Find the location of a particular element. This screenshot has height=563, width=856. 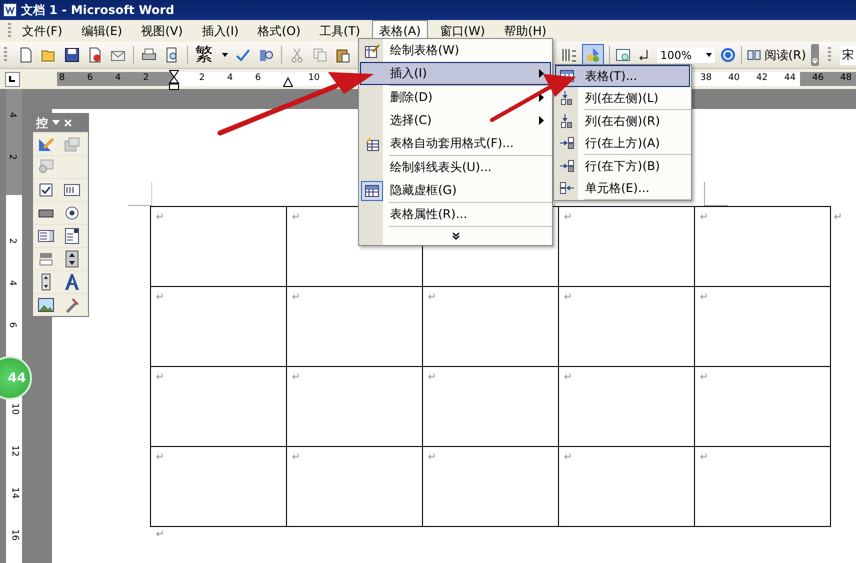

menu-item: 列(在右侧)(R) is located at coordinates (622, 121).